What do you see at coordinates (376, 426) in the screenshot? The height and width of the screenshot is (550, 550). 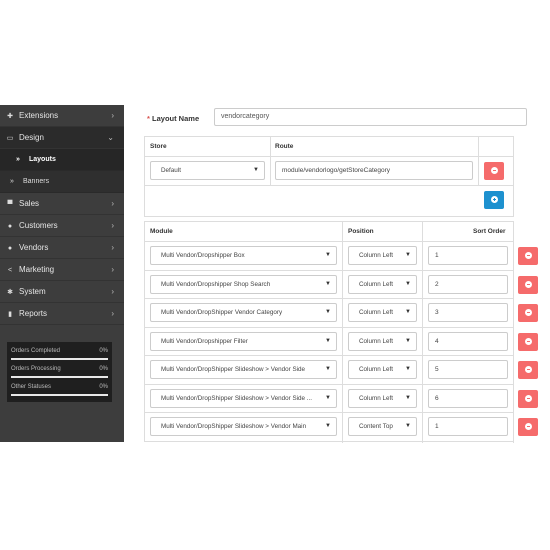 I see `position-select-value: Content Top` at bounding box center [376, 426].